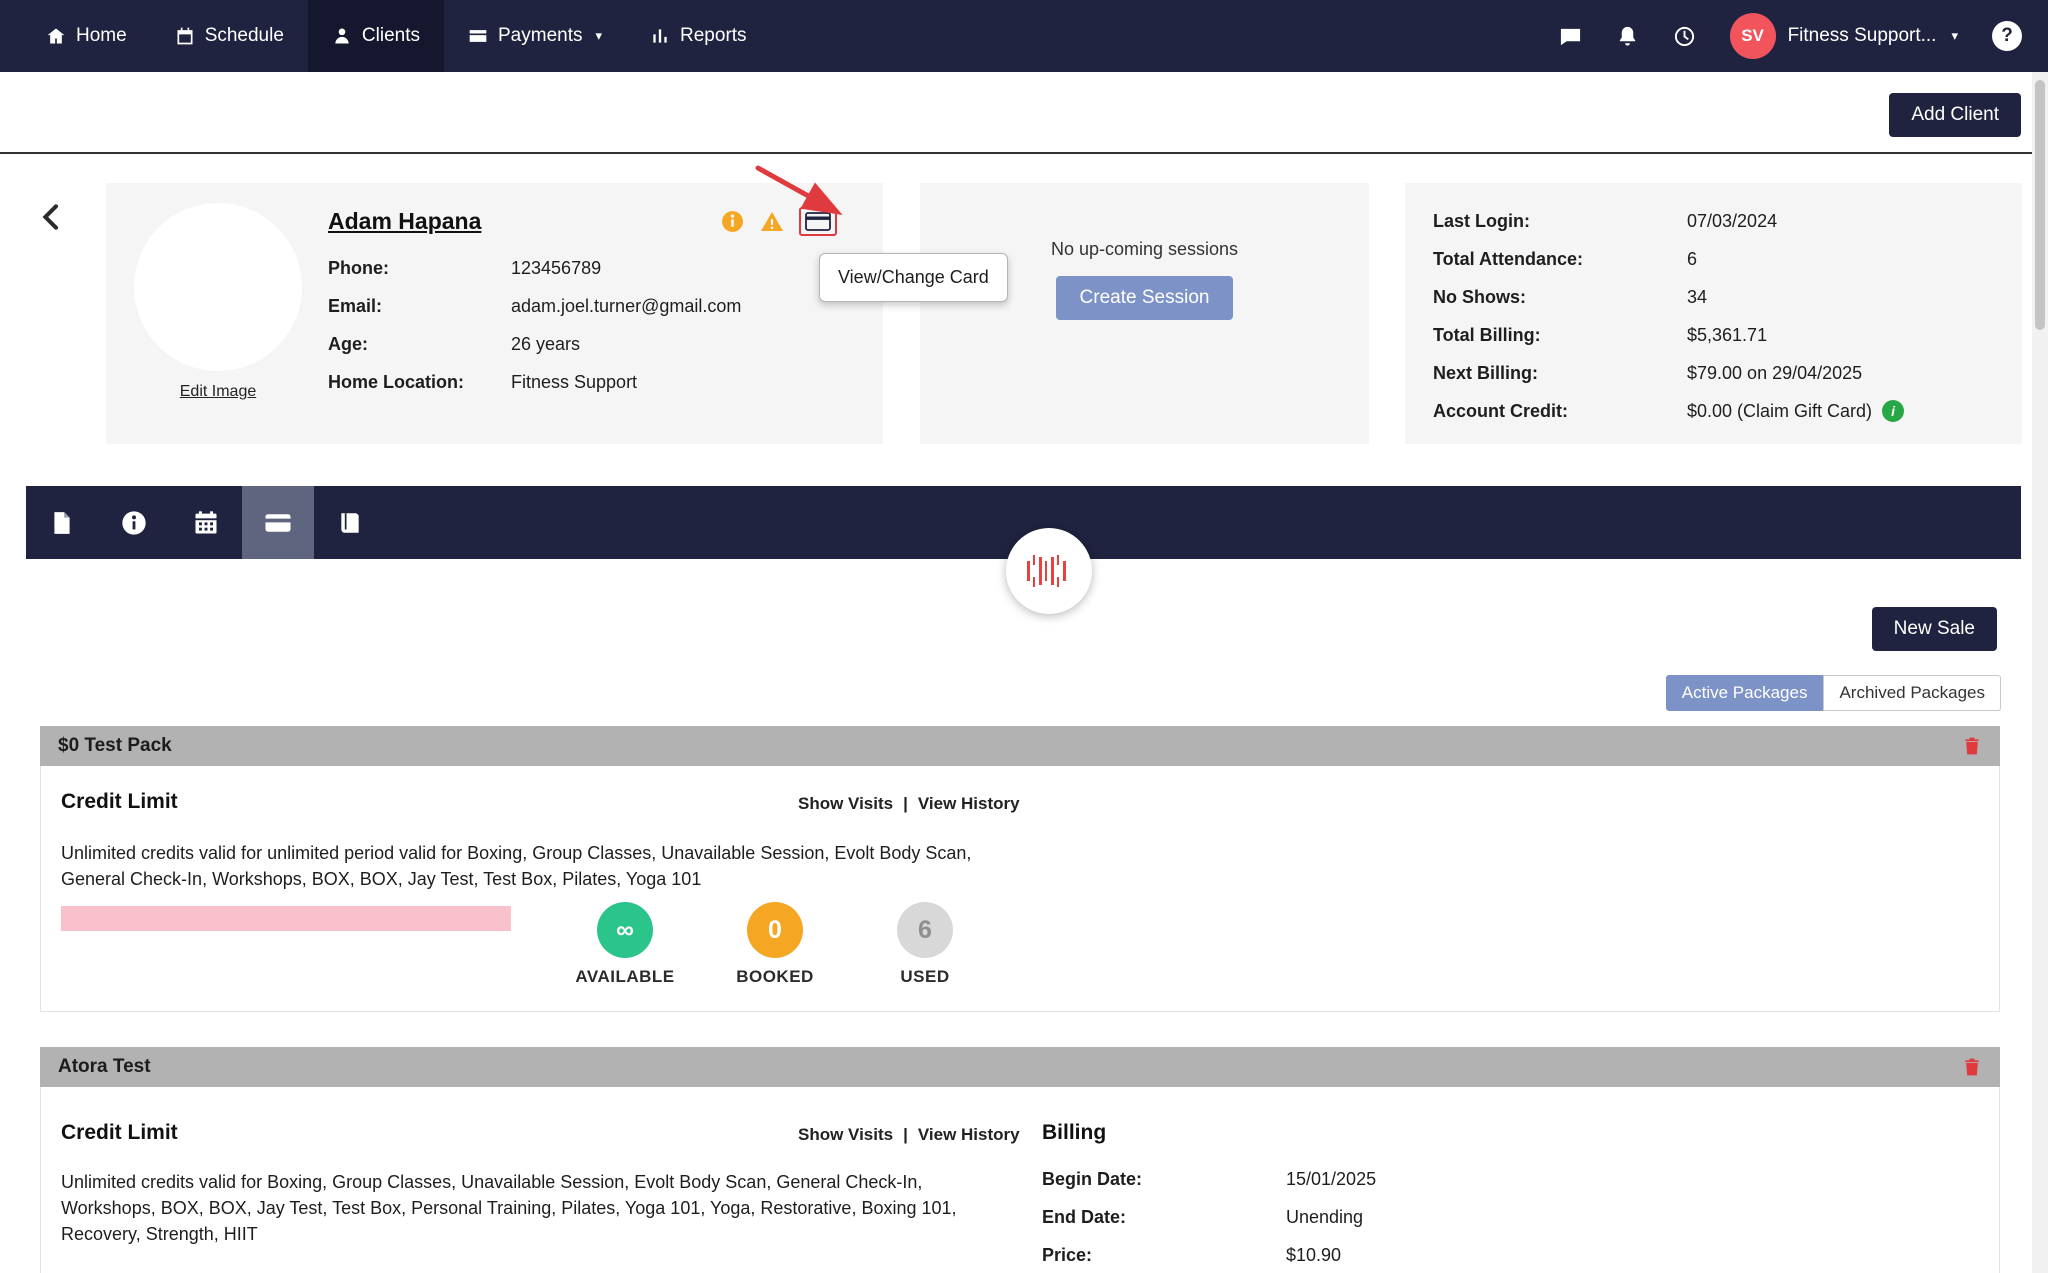 The height and width of the screenshot is (1273, 2048). I want to click on counter-booked: 0 BOOKED, so click(775, 944).